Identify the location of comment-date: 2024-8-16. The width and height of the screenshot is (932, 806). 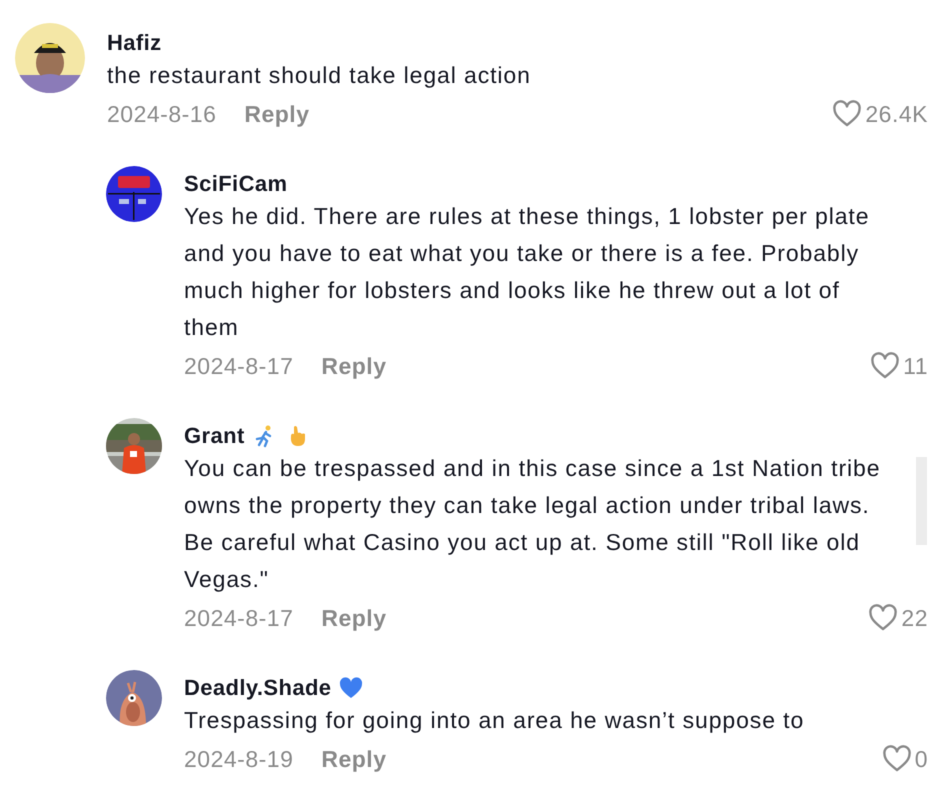
(161, 114).